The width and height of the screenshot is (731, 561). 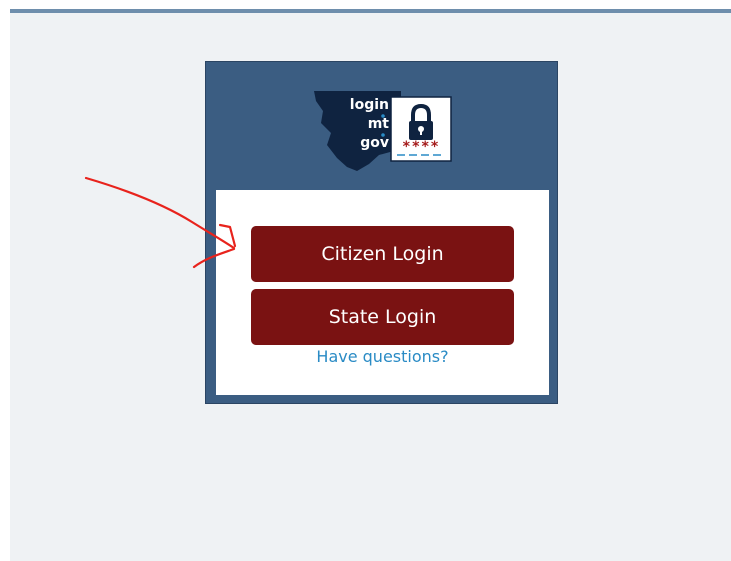 I want to click on arrow-head-bottom, so click(x=214, y=258).